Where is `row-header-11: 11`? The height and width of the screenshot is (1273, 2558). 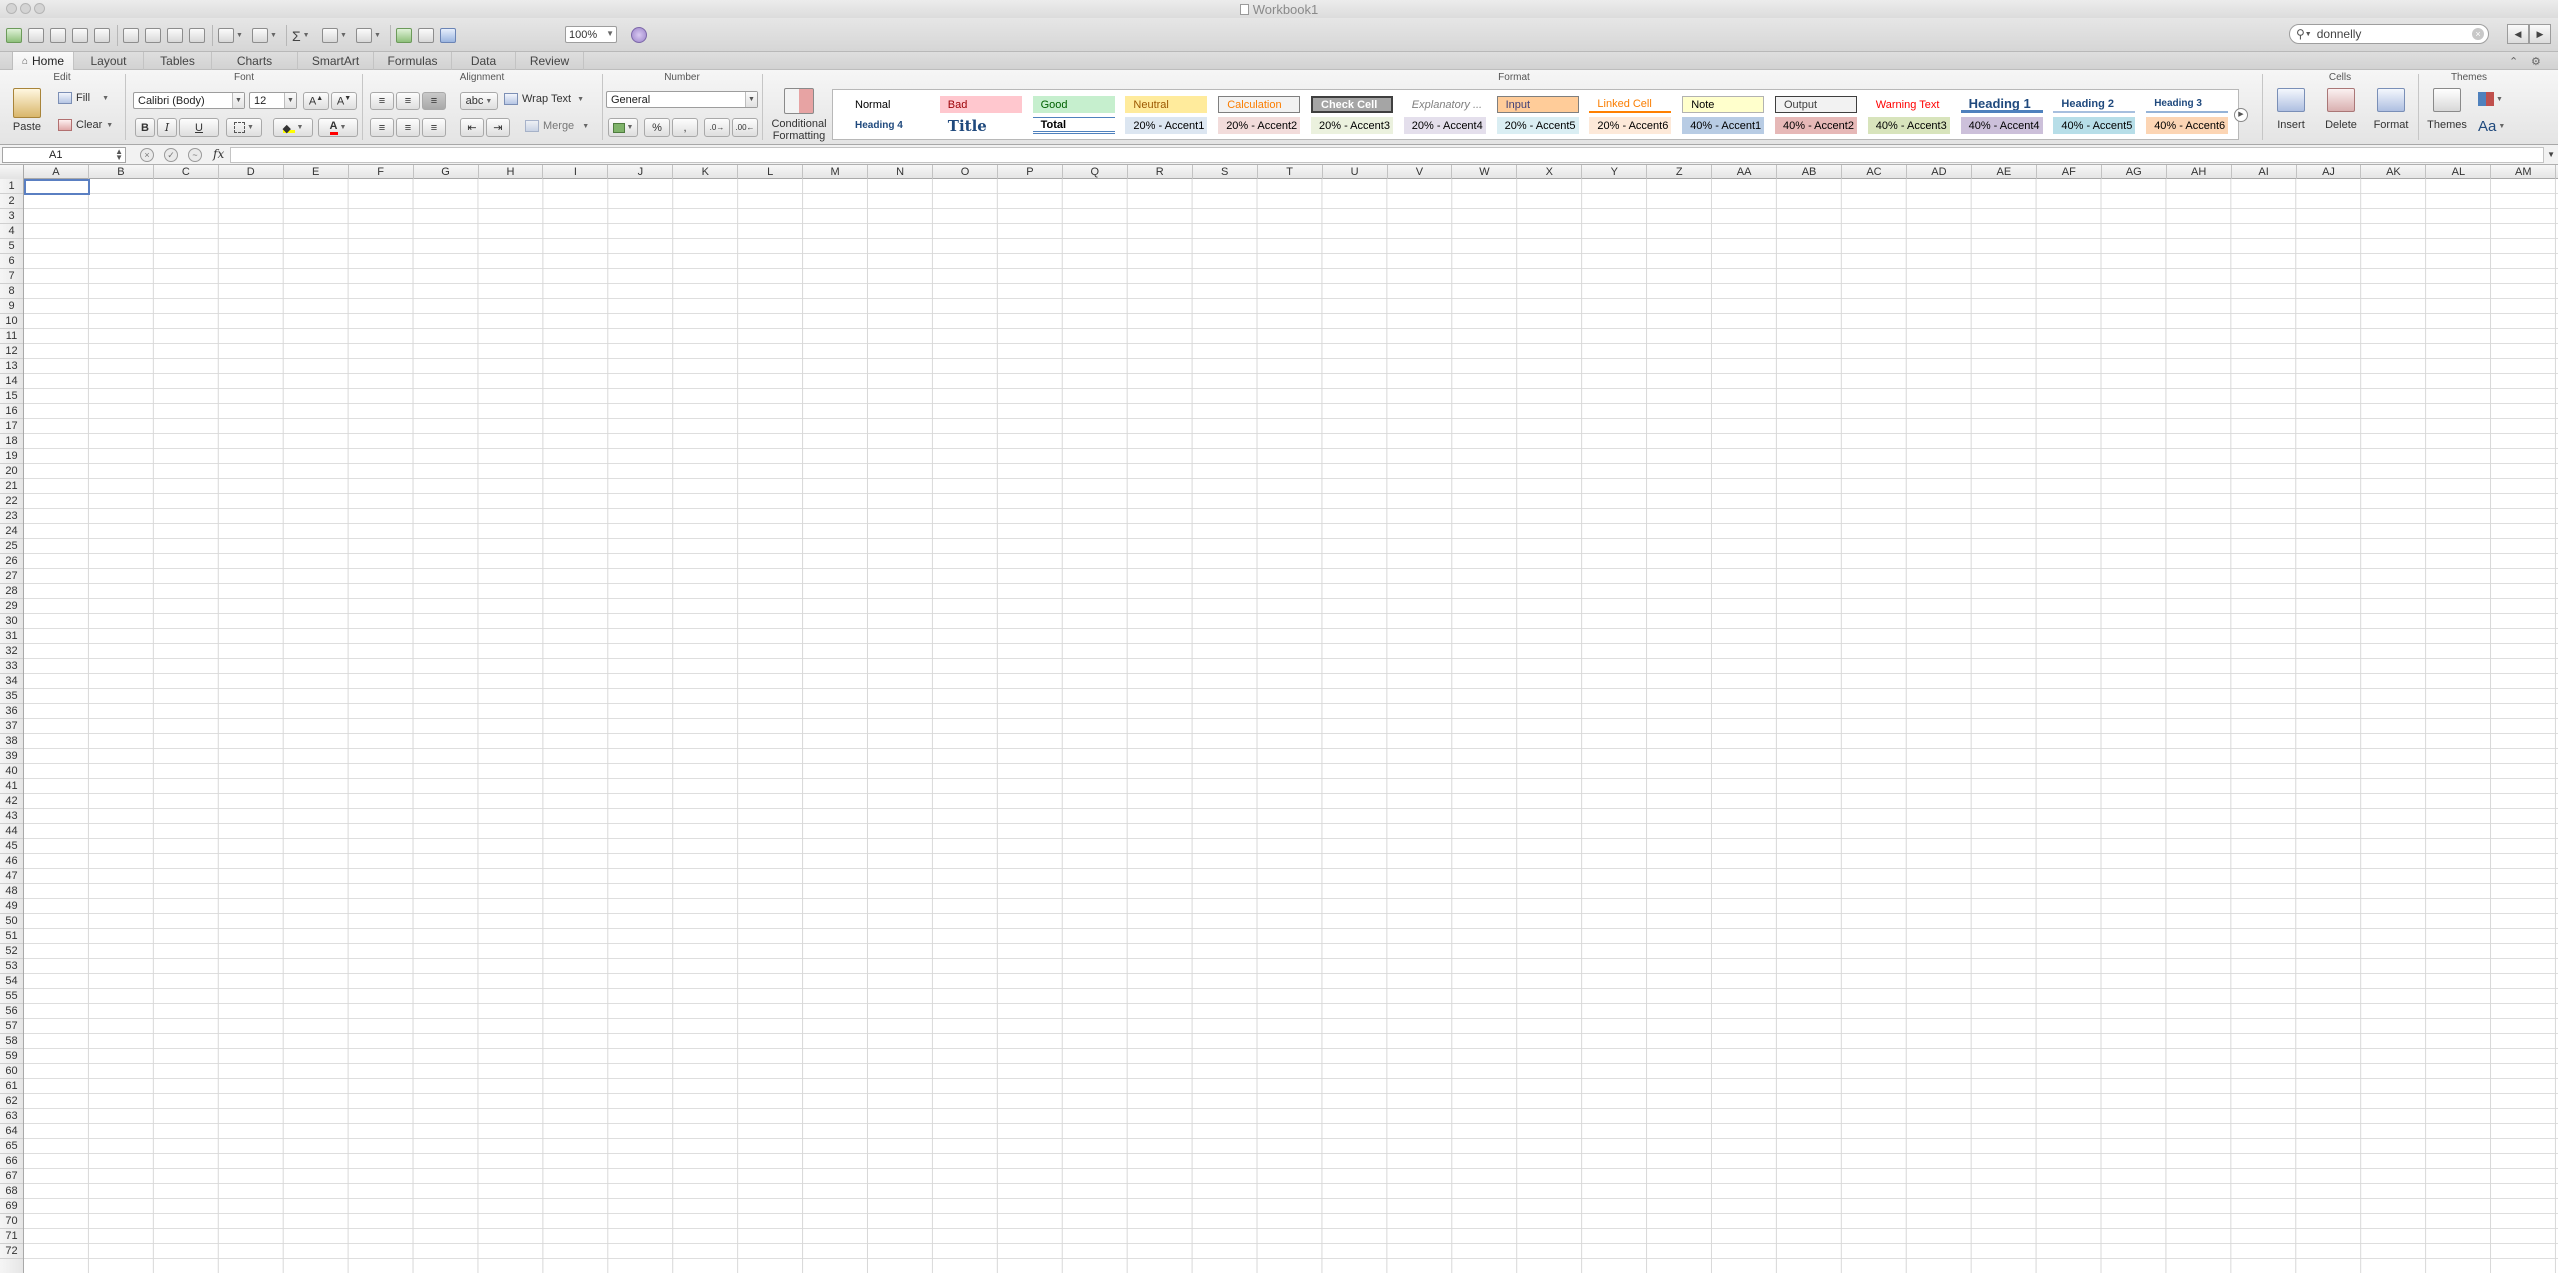
row-header-11: 11 is located at coordinates (11, 336).